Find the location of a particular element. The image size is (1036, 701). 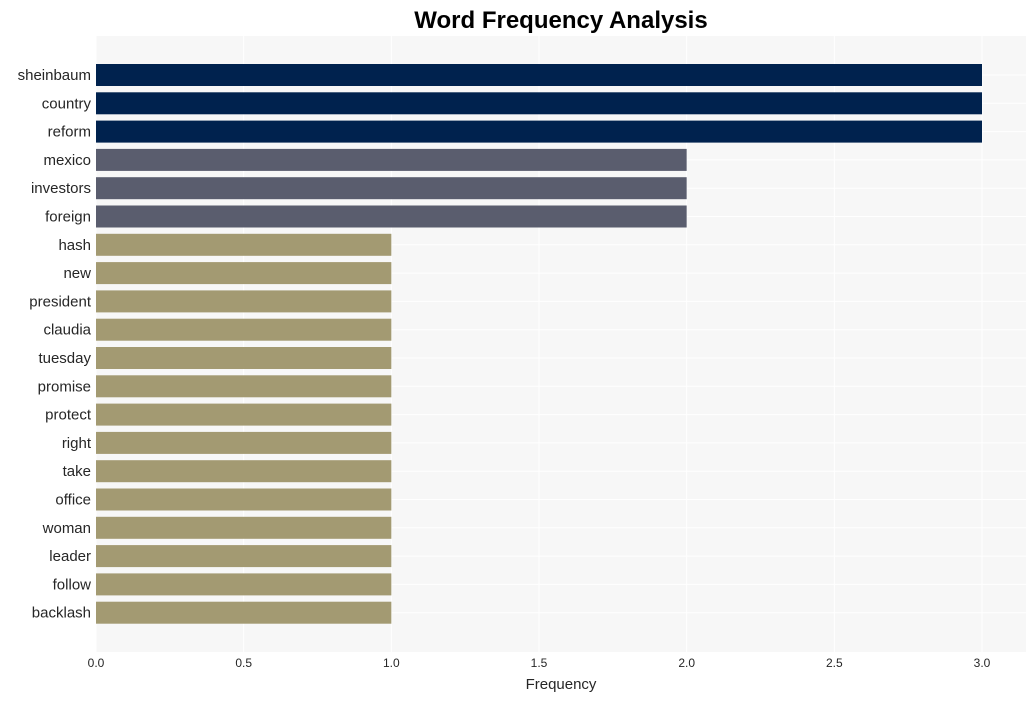

y-tick-label: hash is located at coordinates (74, 245).